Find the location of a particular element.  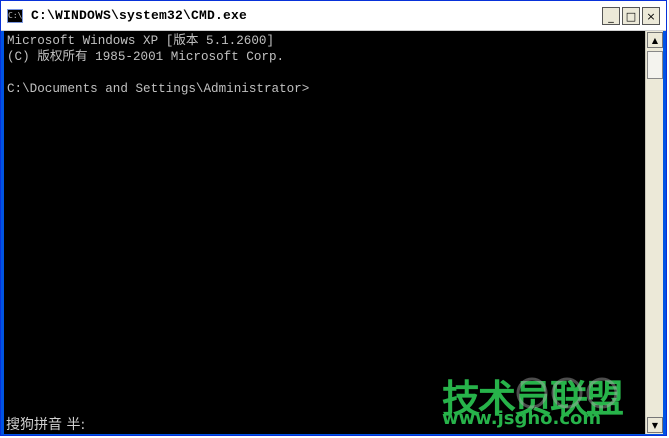

minimize-button: _ is located at coordinates (611, 16).